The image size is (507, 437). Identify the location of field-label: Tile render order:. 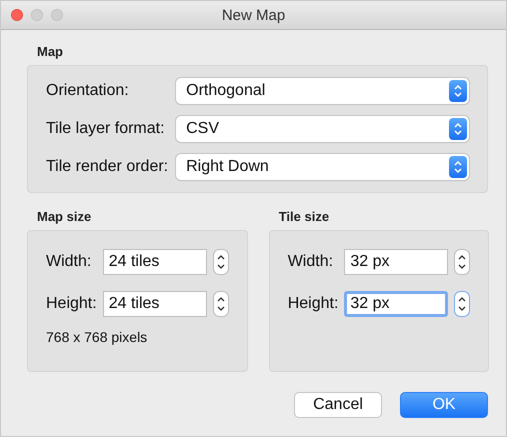
(107, 167).